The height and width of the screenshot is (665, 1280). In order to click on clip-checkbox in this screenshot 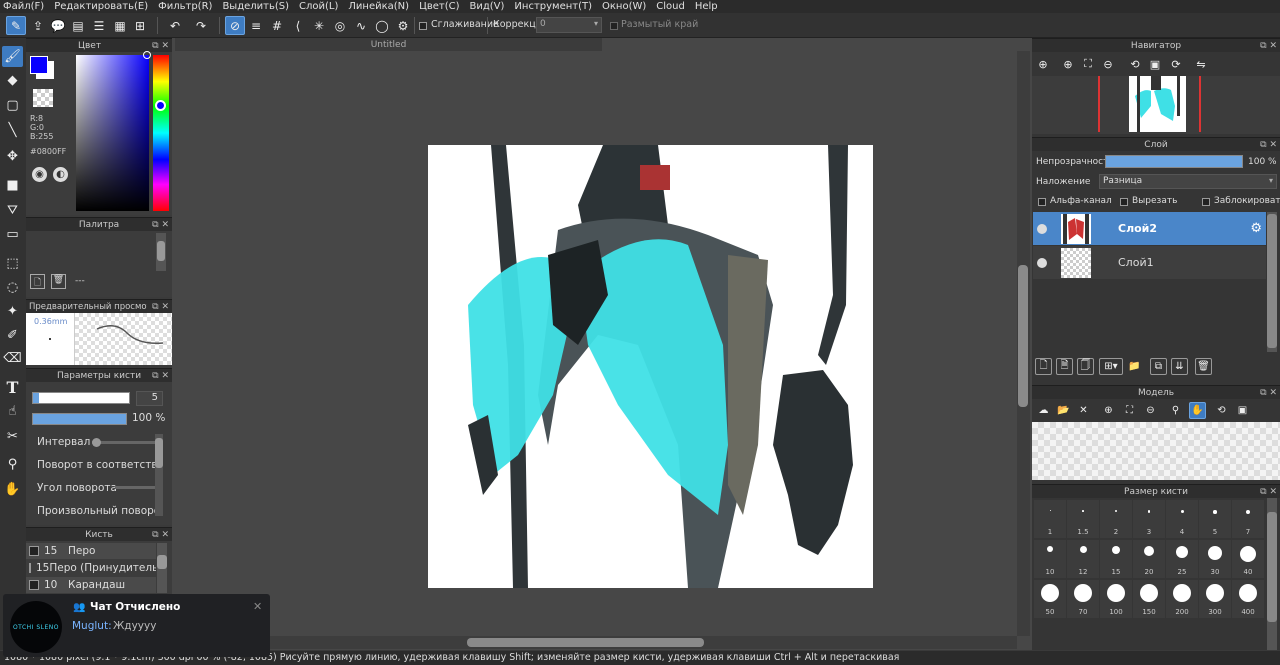, I will do `click(1124, 202)`.